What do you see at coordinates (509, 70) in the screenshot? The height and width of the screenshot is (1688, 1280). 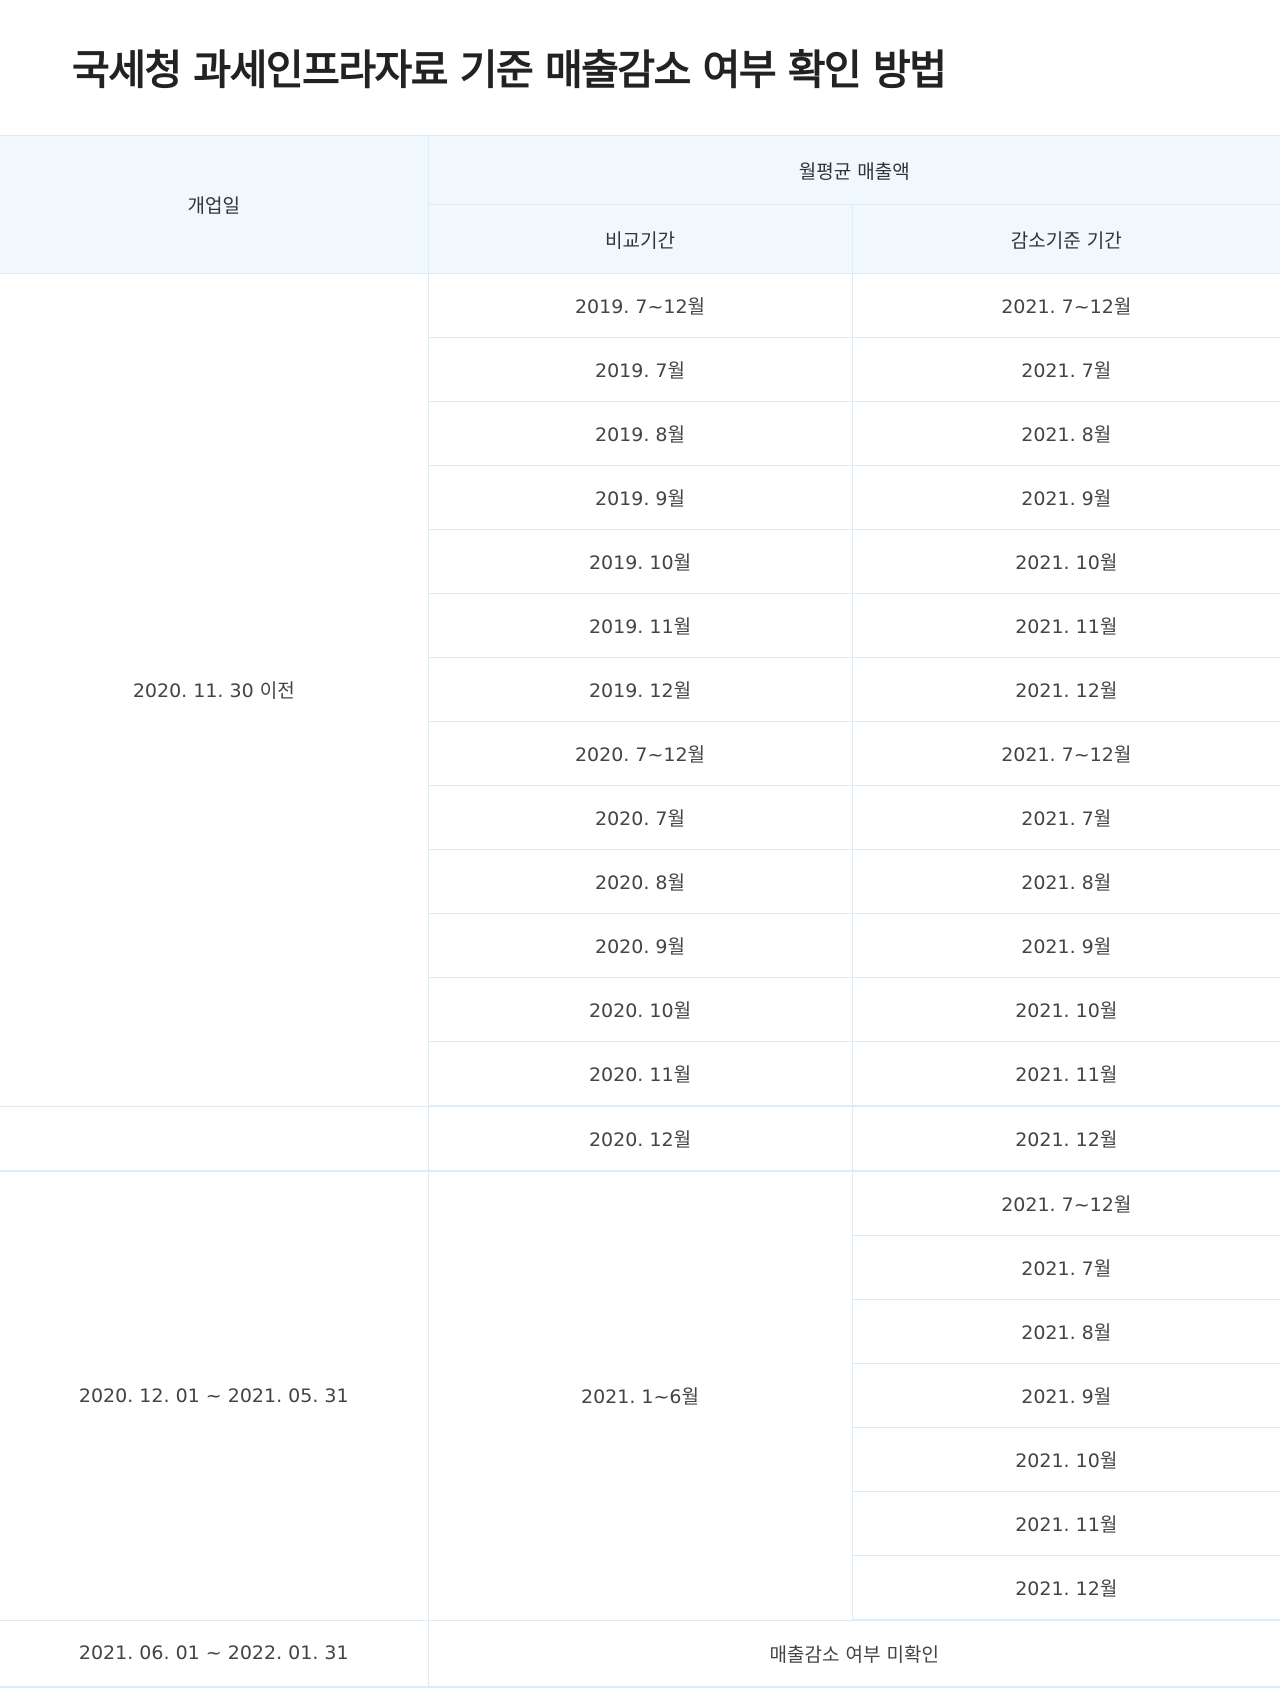 I see `page-title: 국세청 과세인프라자료 기준 매출감소 여부 확인 방법` at bounding box center [509, 70].